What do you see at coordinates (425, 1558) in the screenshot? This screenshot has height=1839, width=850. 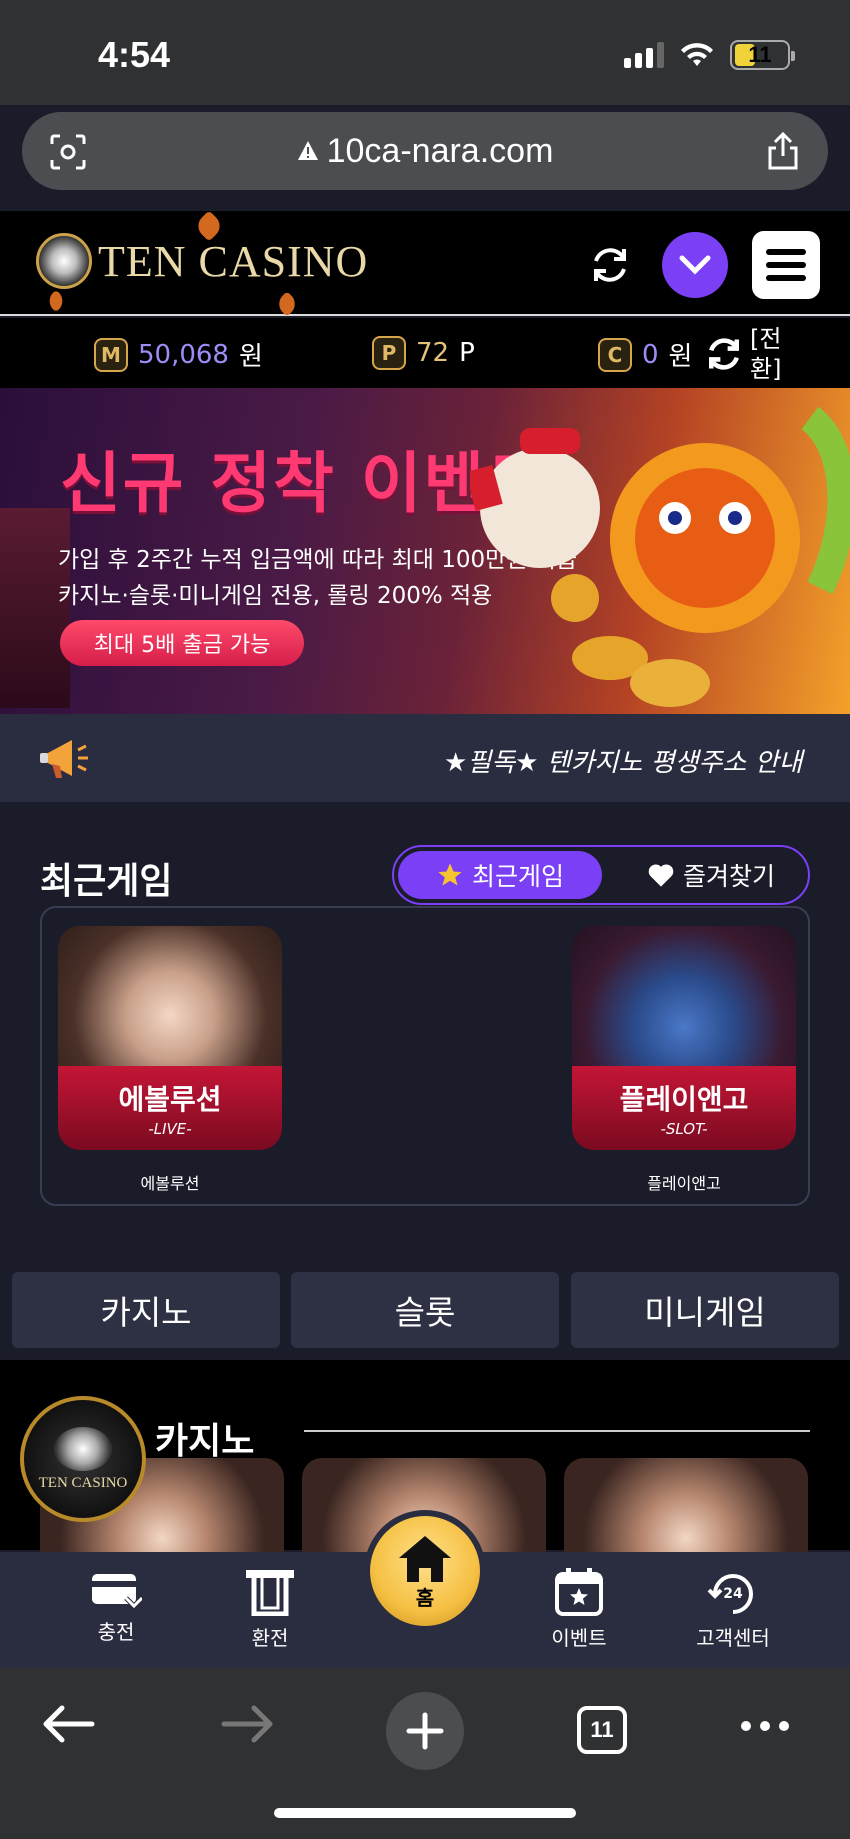 I see `home-icon` at bounding box center [425, 1558].